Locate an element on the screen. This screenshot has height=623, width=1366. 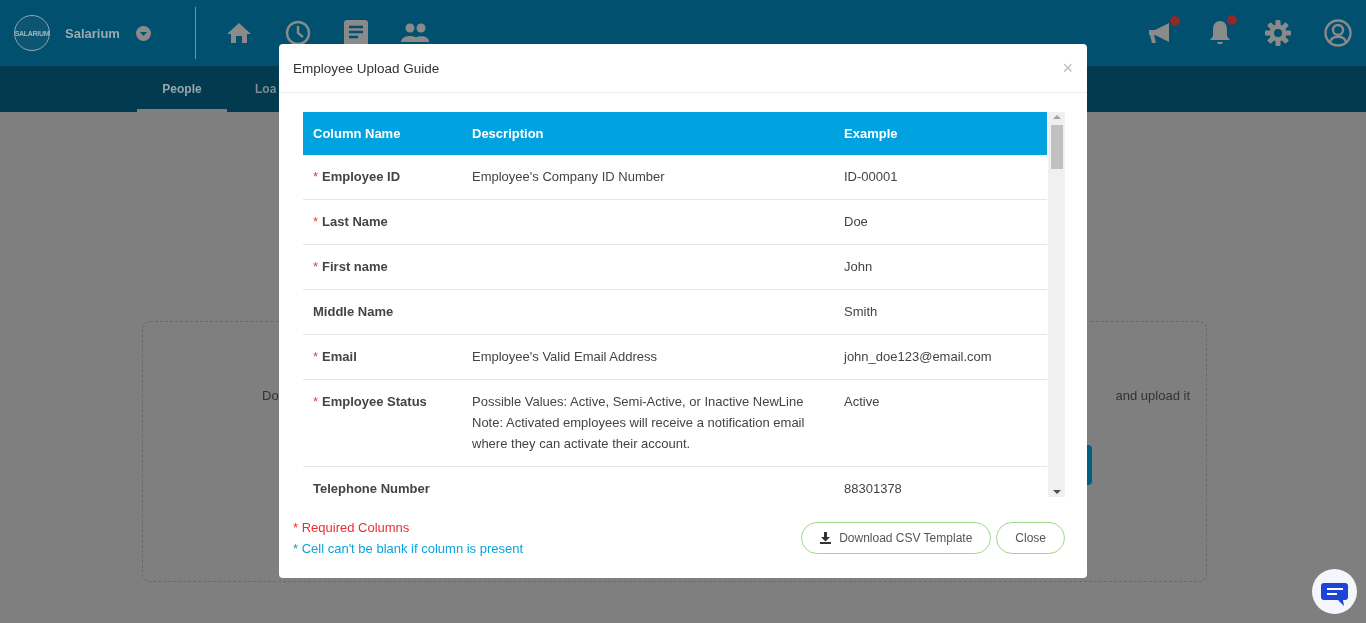
field-example: Doe is located at coordinates (856, 222).